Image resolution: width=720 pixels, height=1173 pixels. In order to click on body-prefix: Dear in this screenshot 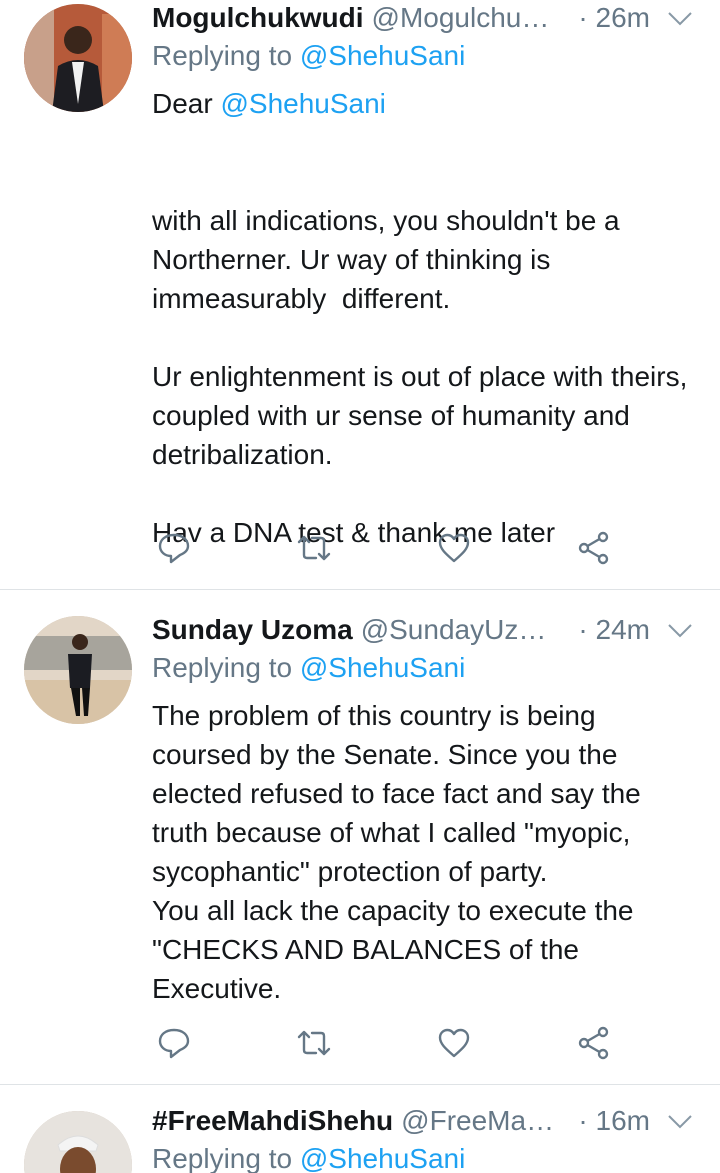, I will do `click(186, 103)`.